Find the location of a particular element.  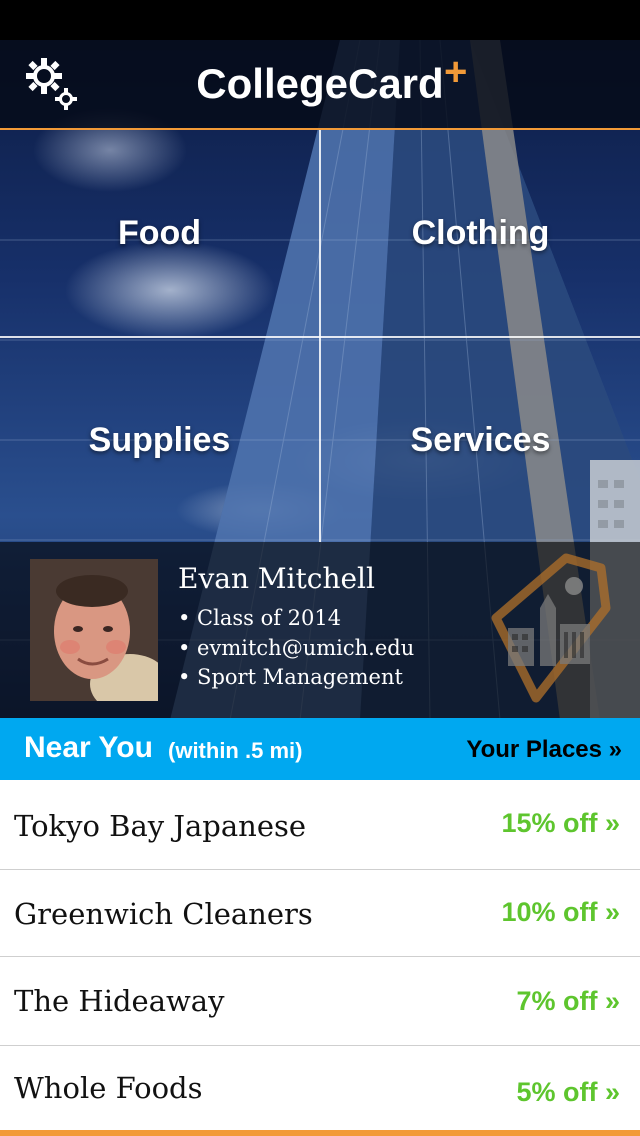

list-item: Tokyo Bay Japanese 15% off » is located at coordinates (320, 825).